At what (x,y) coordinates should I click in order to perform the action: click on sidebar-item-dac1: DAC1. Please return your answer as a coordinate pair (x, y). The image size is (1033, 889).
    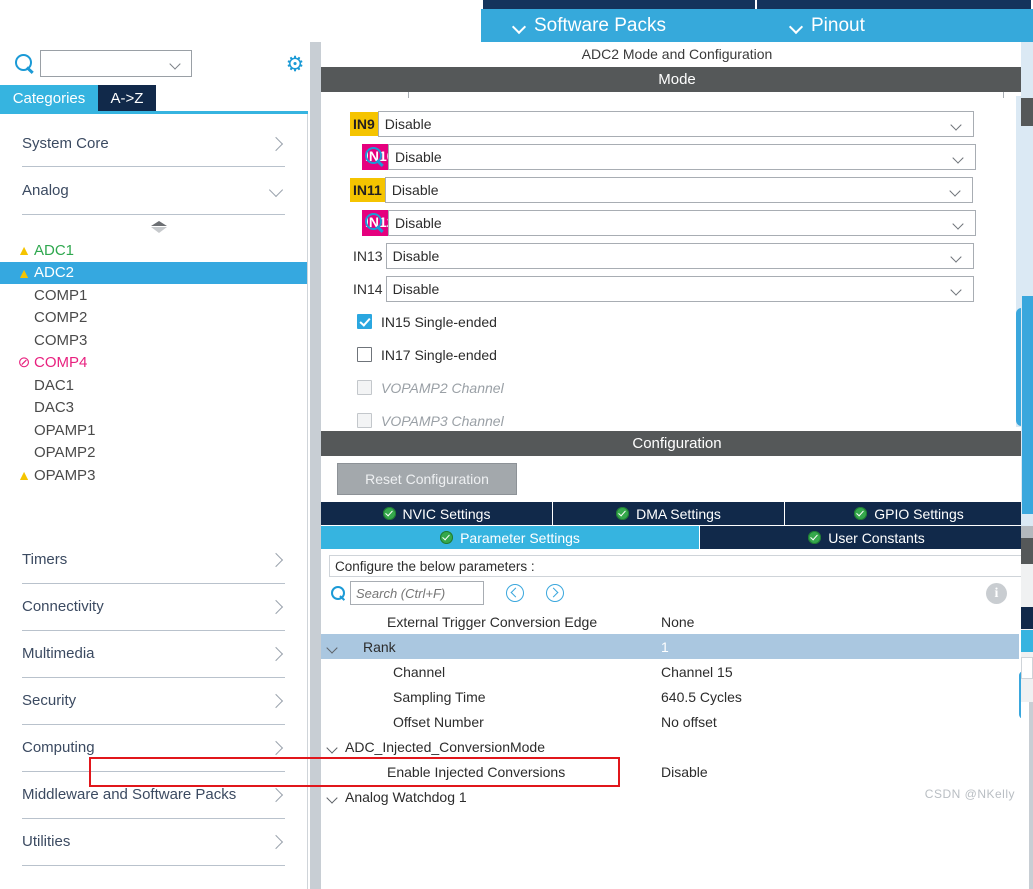
    Looking at the image, I should click on (153, 385).